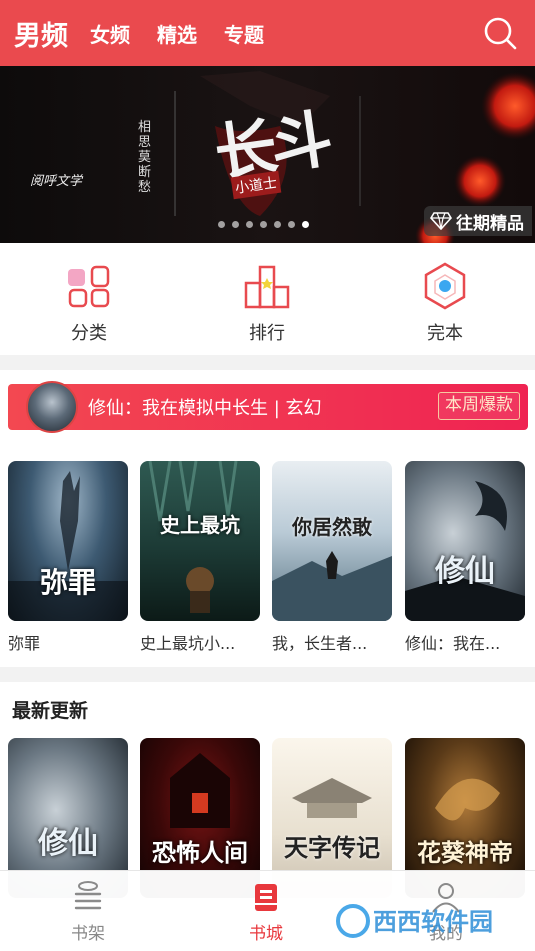 The width and height of the screenshot is (535, 951). I want to click on quick-nav-finished-label: 完本, so click(445, 333).